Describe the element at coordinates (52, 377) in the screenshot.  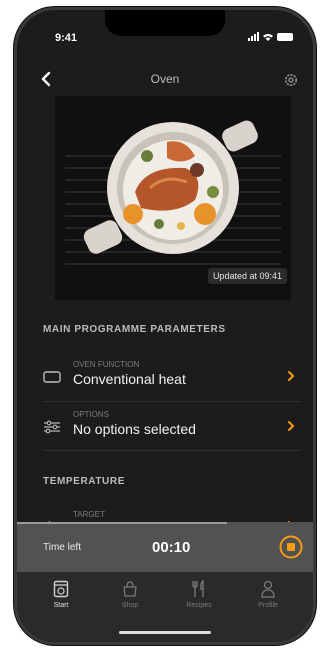
I see `oven-function-icon` at that location.